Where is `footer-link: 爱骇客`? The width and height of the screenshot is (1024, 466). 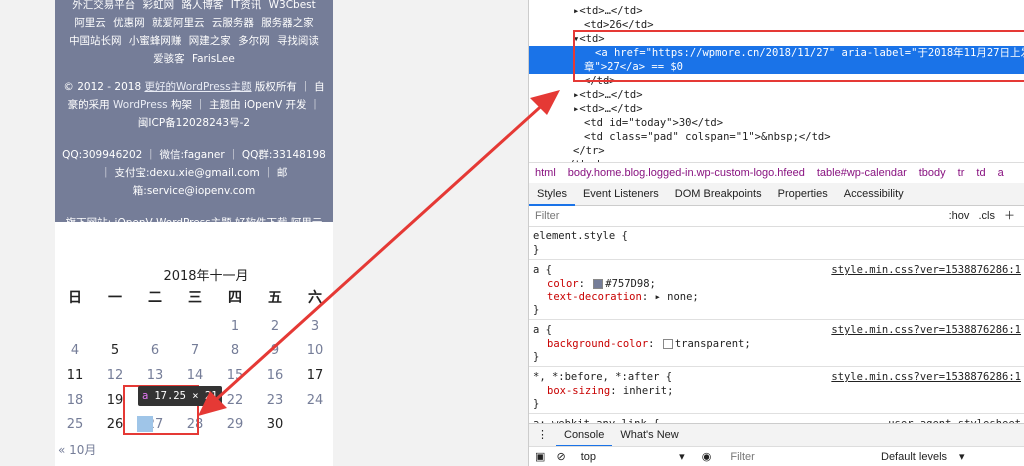
footer-link: 爱骇客 is located at coordinates (169, 59).